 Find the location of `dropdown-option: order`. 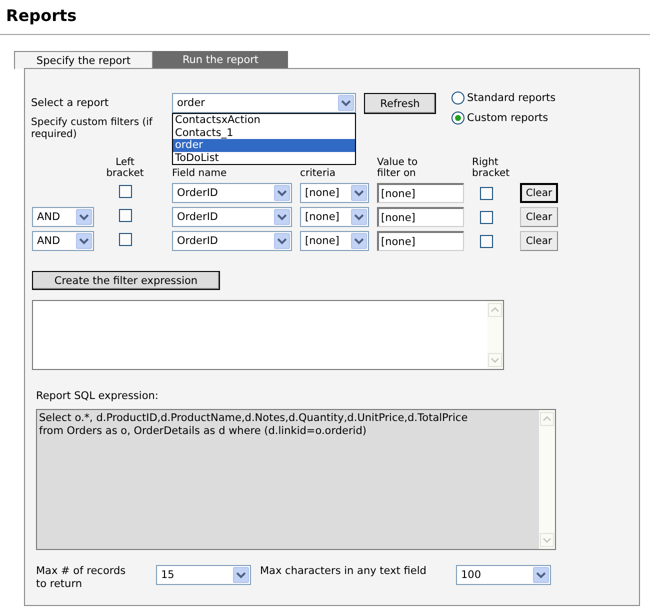

dropdown-option: order is located at coordinates (264, 145).